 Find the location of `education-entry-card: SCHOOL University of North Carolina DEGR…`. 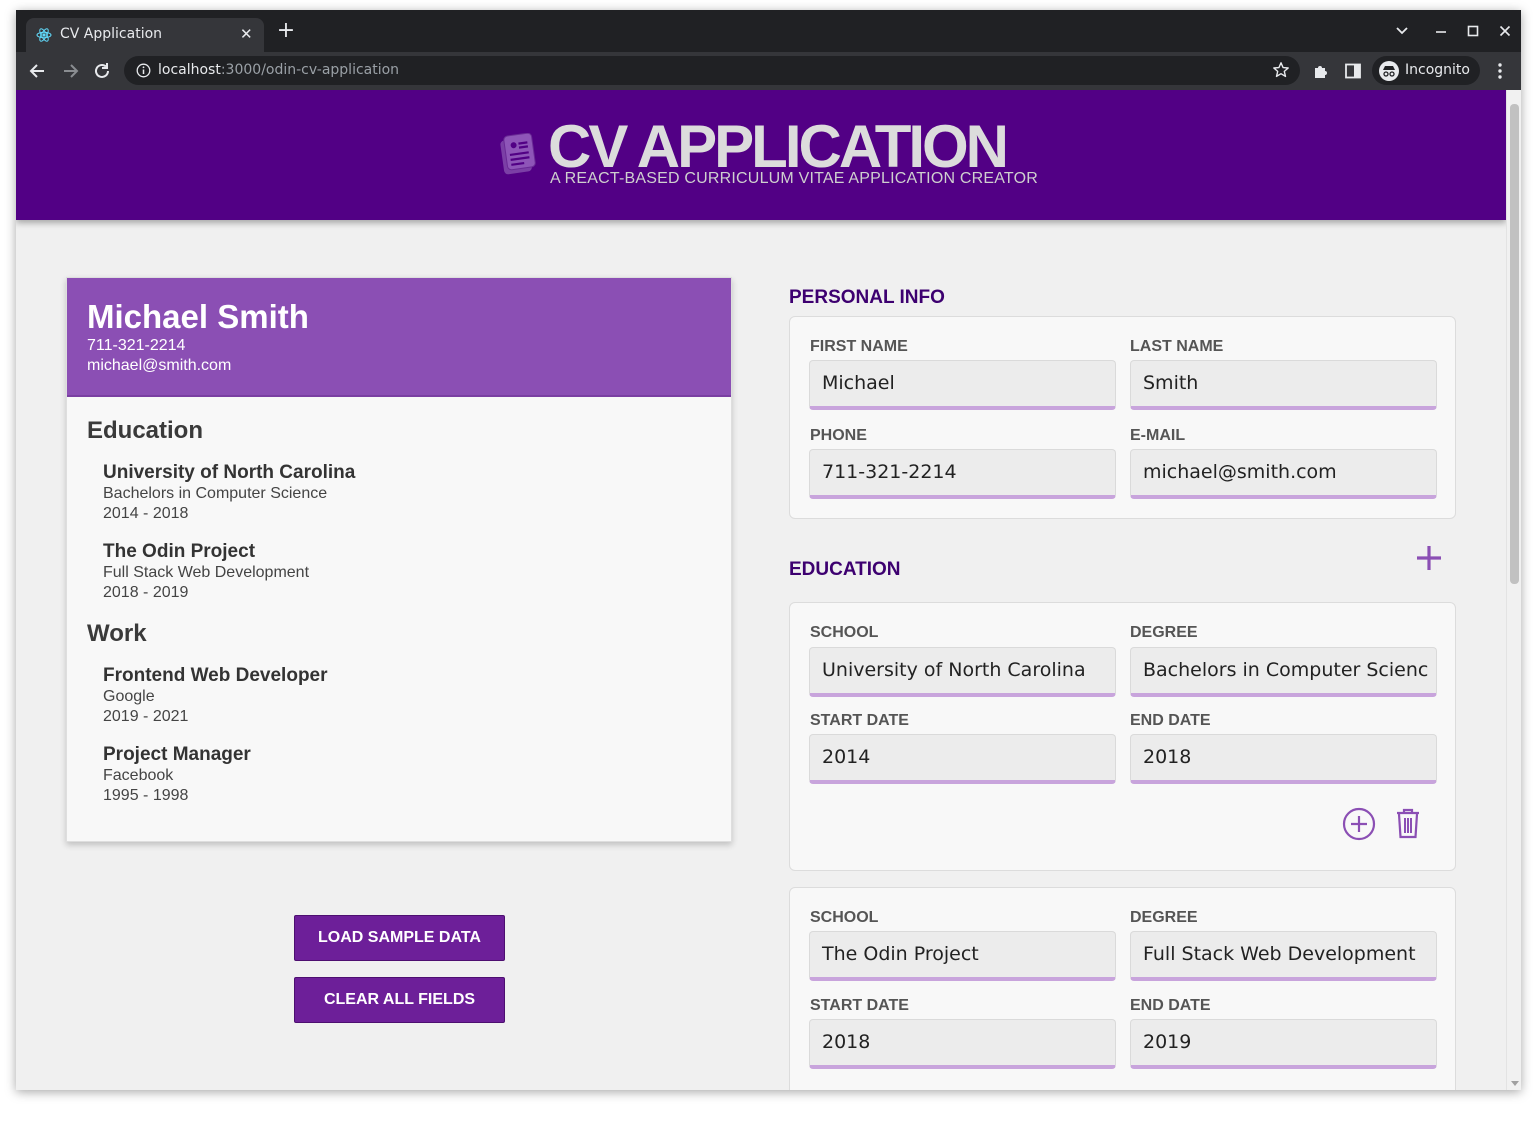

education-entry-card: SCHOOL University of North Carolina DEGR… is located at coordinates (1122, 736).